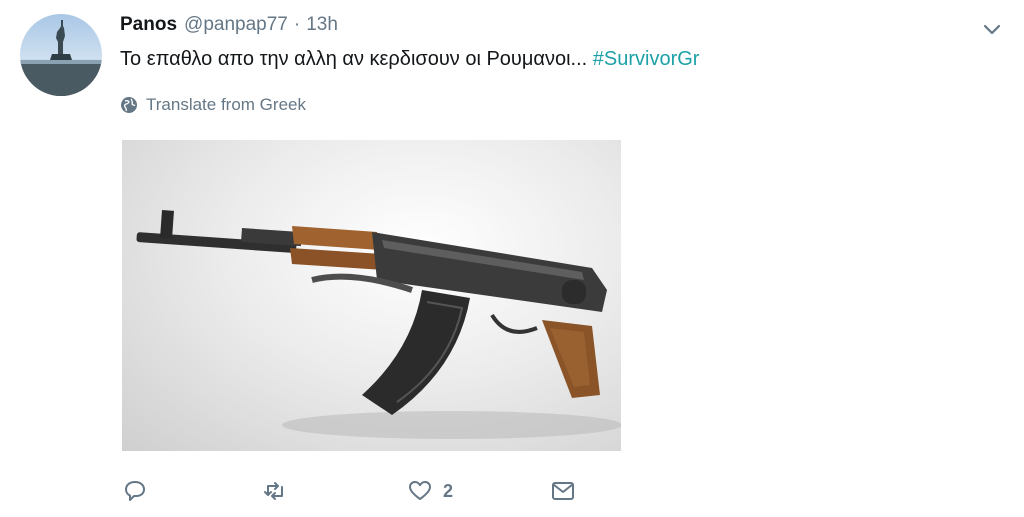  I want to click on direct-message-button, so click(563, 491).